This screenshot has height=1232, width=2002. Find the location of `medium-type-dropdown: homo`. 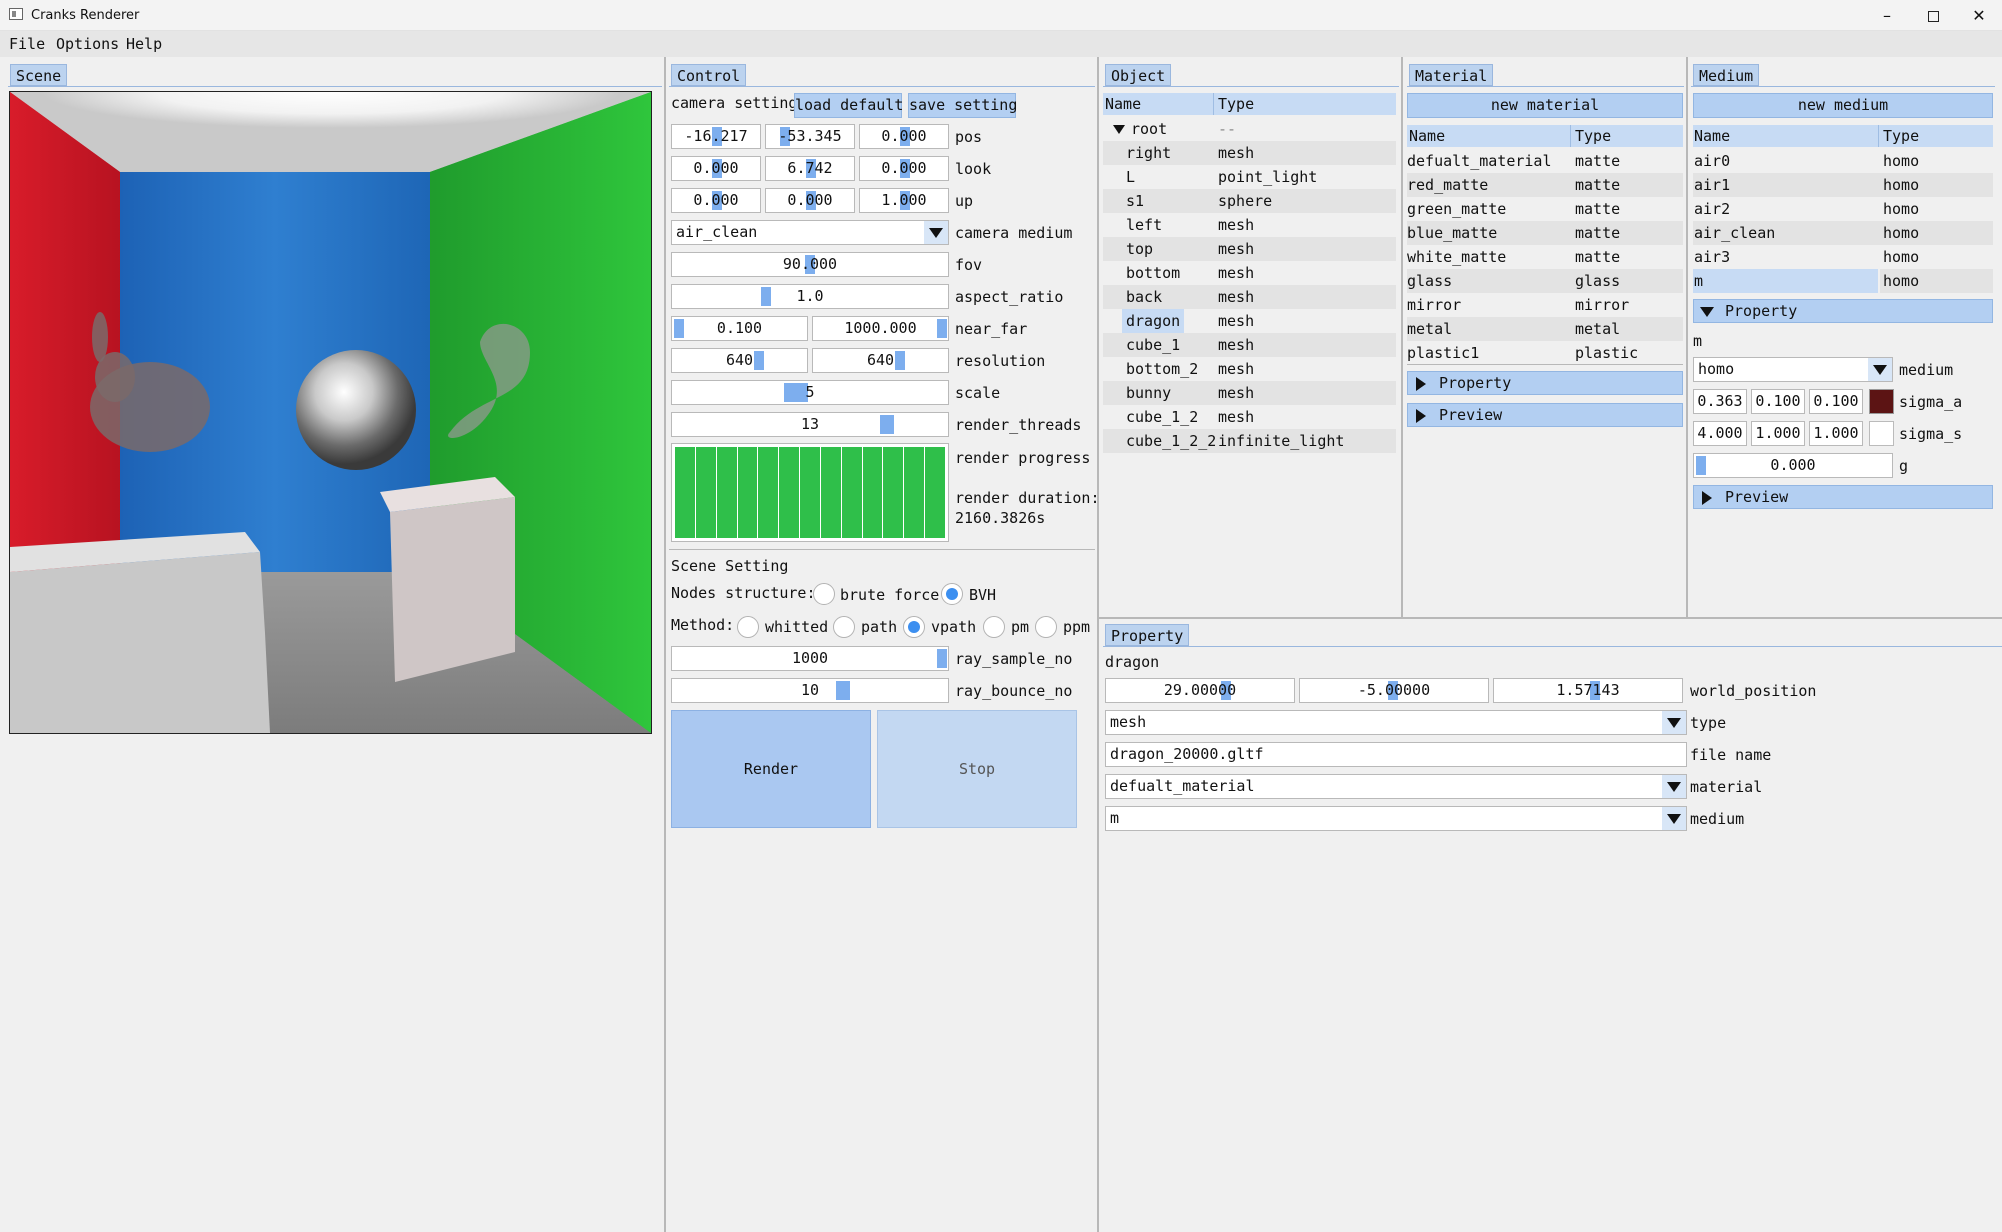

medium-type-dropdown: homo is located at coordinates (1793, 369).